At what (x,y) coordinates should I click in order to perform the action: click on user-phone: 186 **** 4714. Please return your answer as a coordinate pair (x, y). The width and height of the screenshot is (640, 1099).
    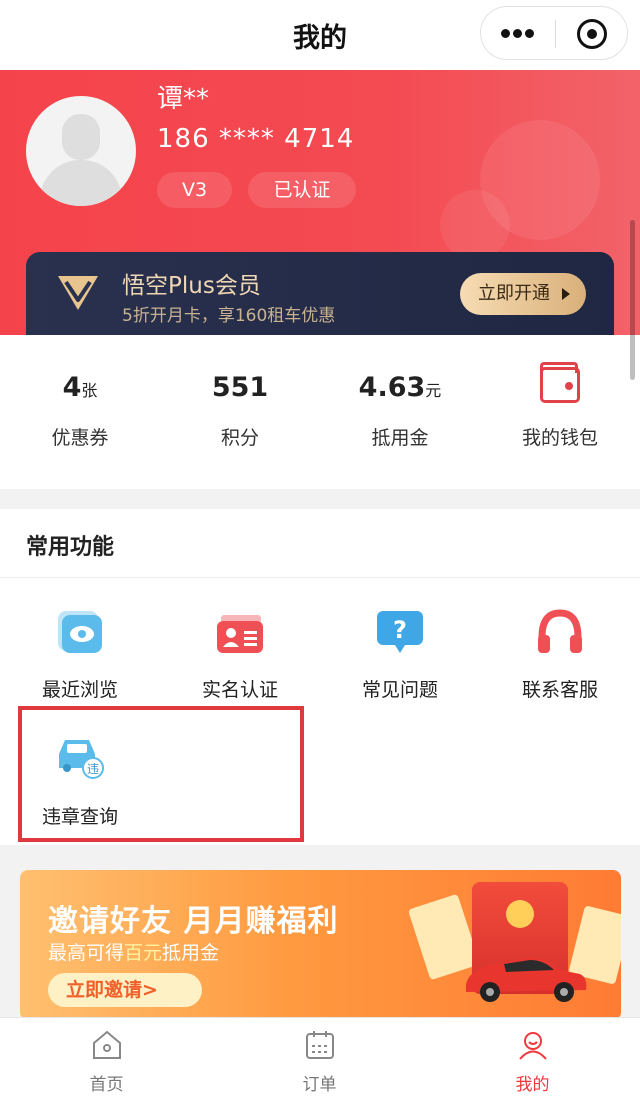
    Looking at the image, I should click on (256, 139).